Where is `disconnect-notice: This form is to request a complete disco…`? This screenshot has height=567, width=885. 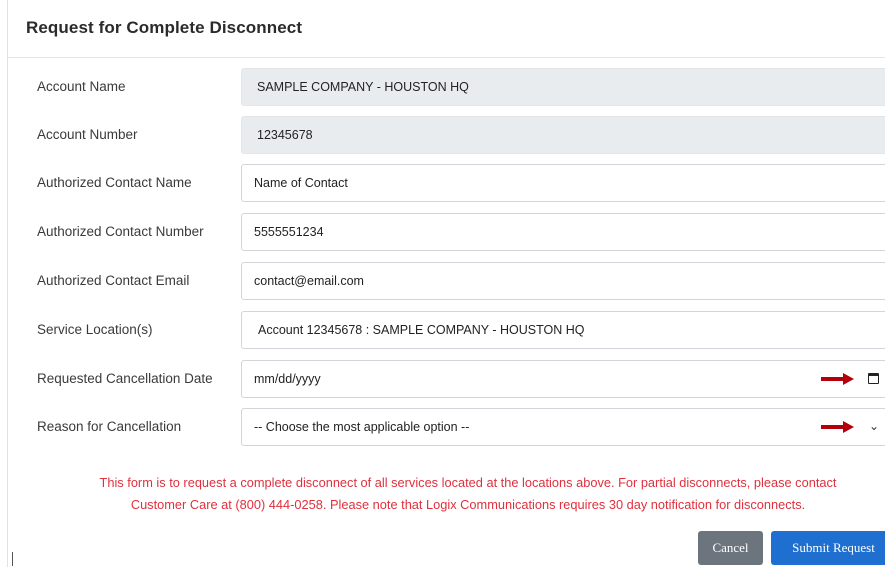
disconnect-notice: This form is to request a complete disco… is located at coordinates (466, 494).